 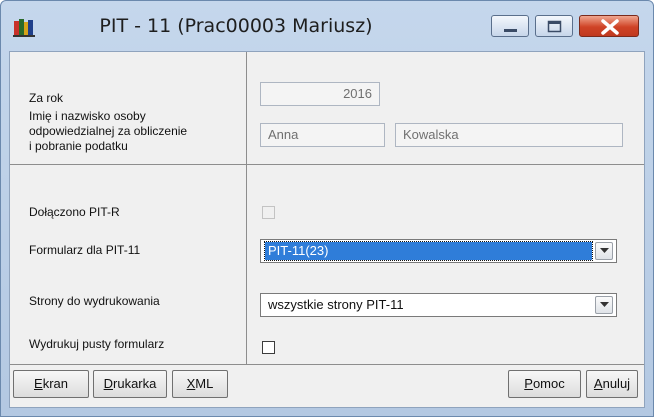 I want to click on screen-button: Ekran, so click(x=51, y=384).